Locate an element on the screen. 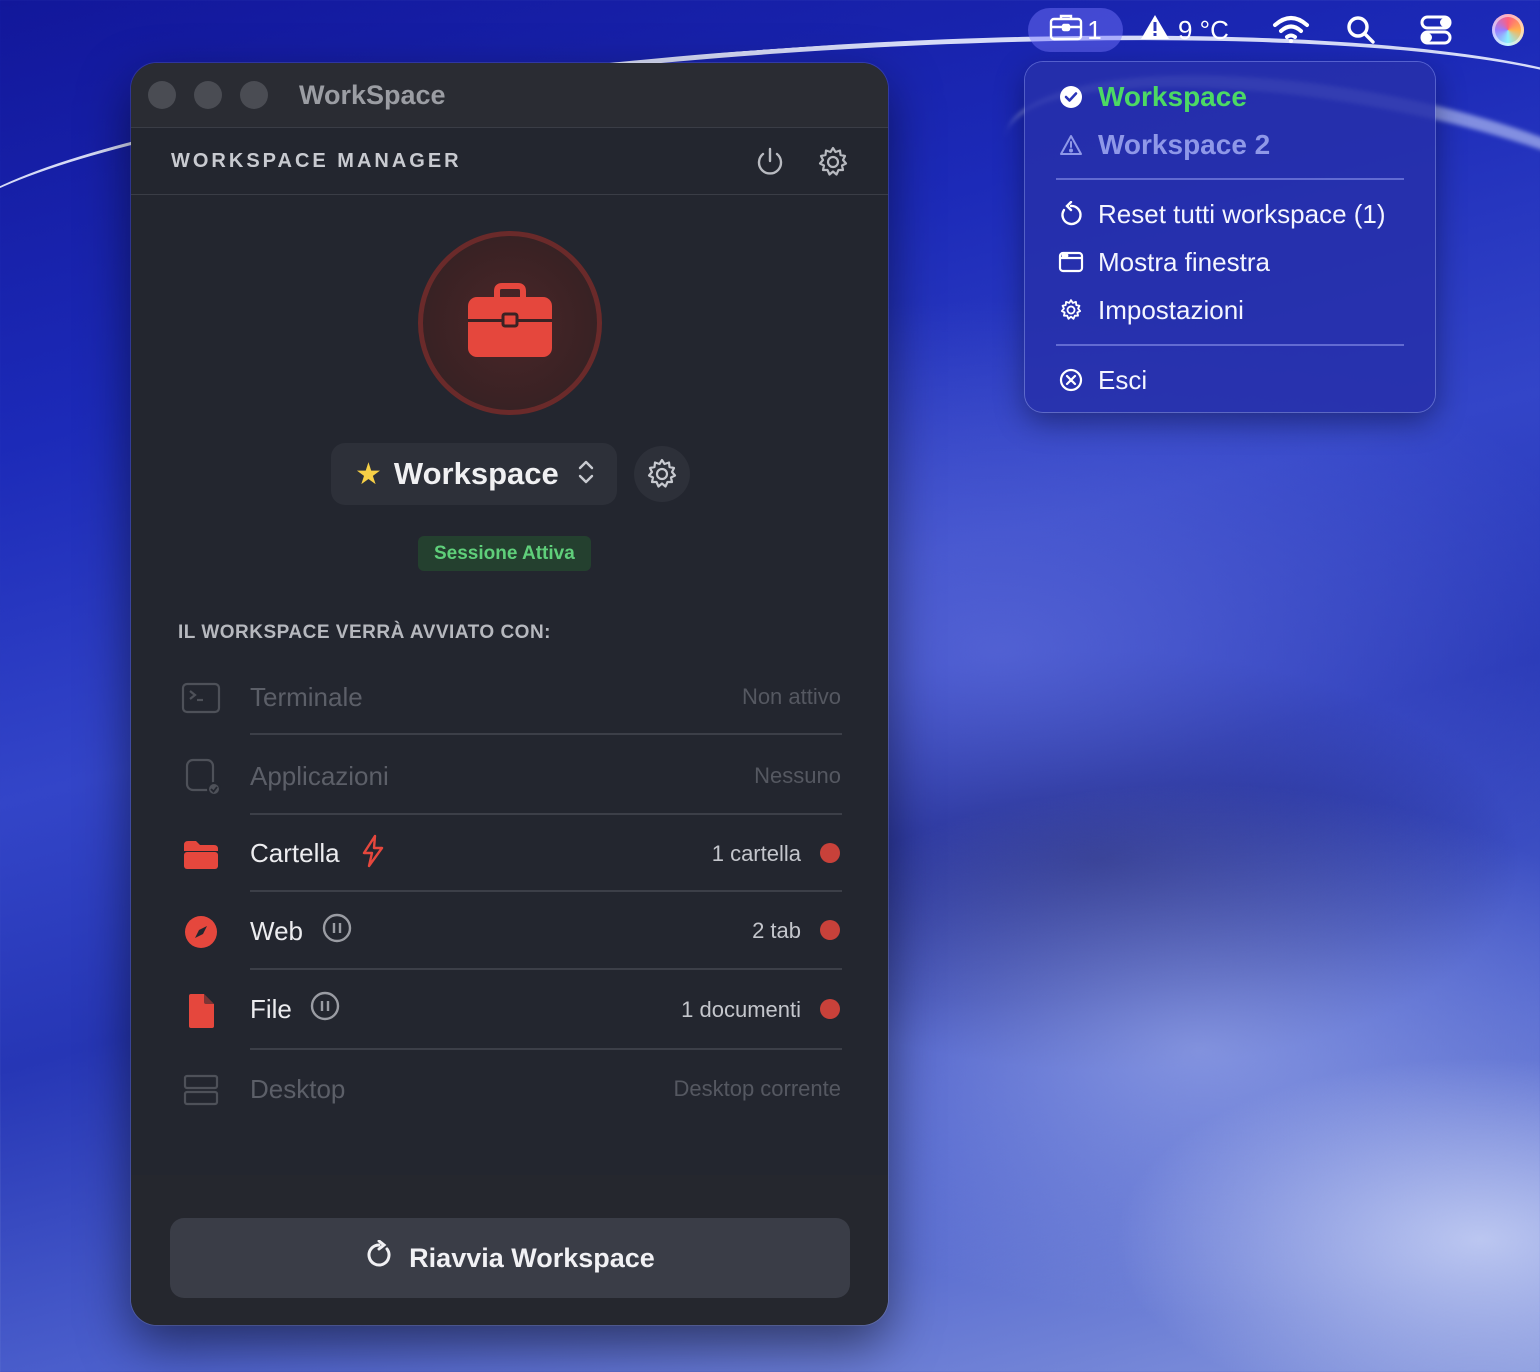 The image size is (1540, 1372). modules-section-title: IL WORKSPACE VERRÀ AVVIATO CON: is located at coordinates (365, 632).